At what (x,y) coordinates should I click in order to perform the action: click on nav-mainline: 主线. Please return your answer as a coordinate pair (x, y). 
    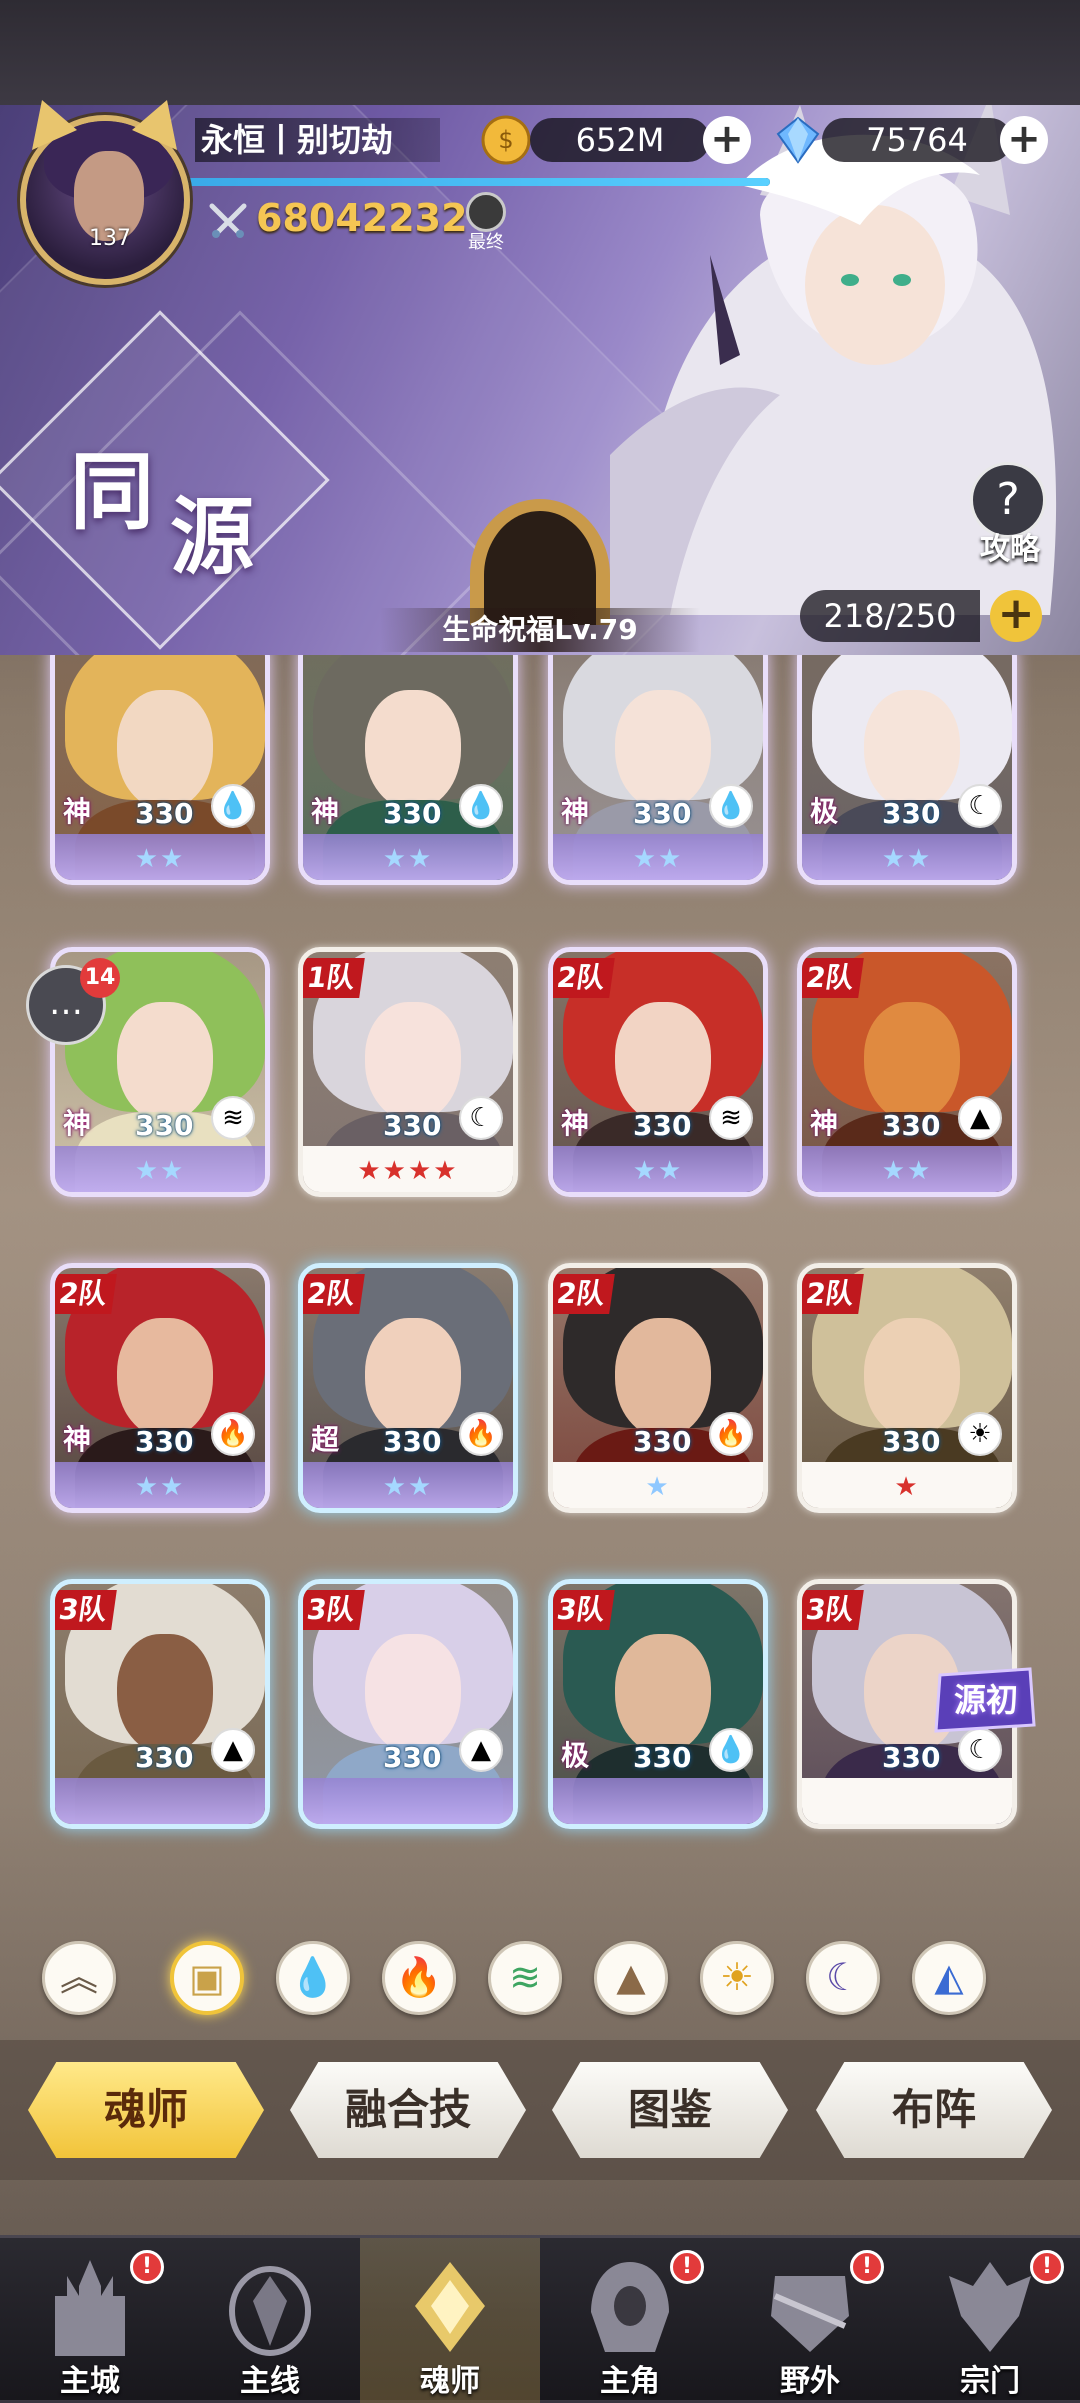
    Looking at the image, I should click on (270, 2320).